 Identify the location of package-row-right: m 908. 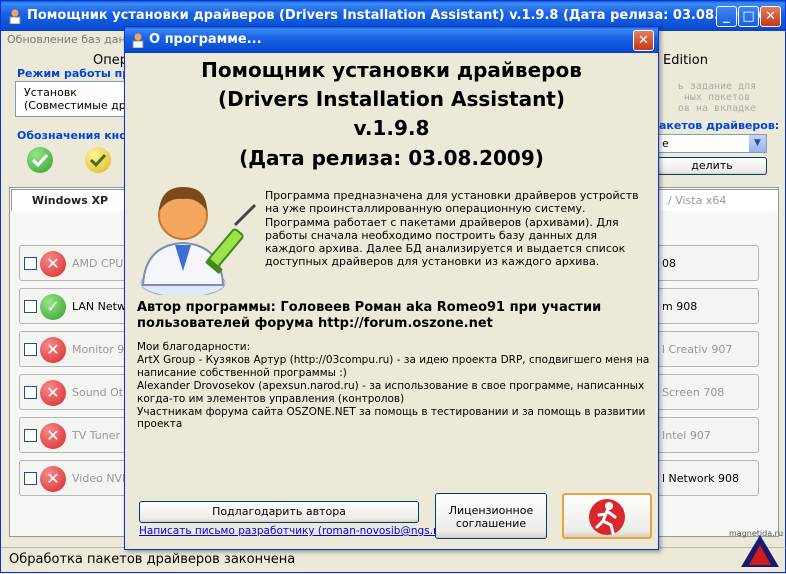
(708, 306).